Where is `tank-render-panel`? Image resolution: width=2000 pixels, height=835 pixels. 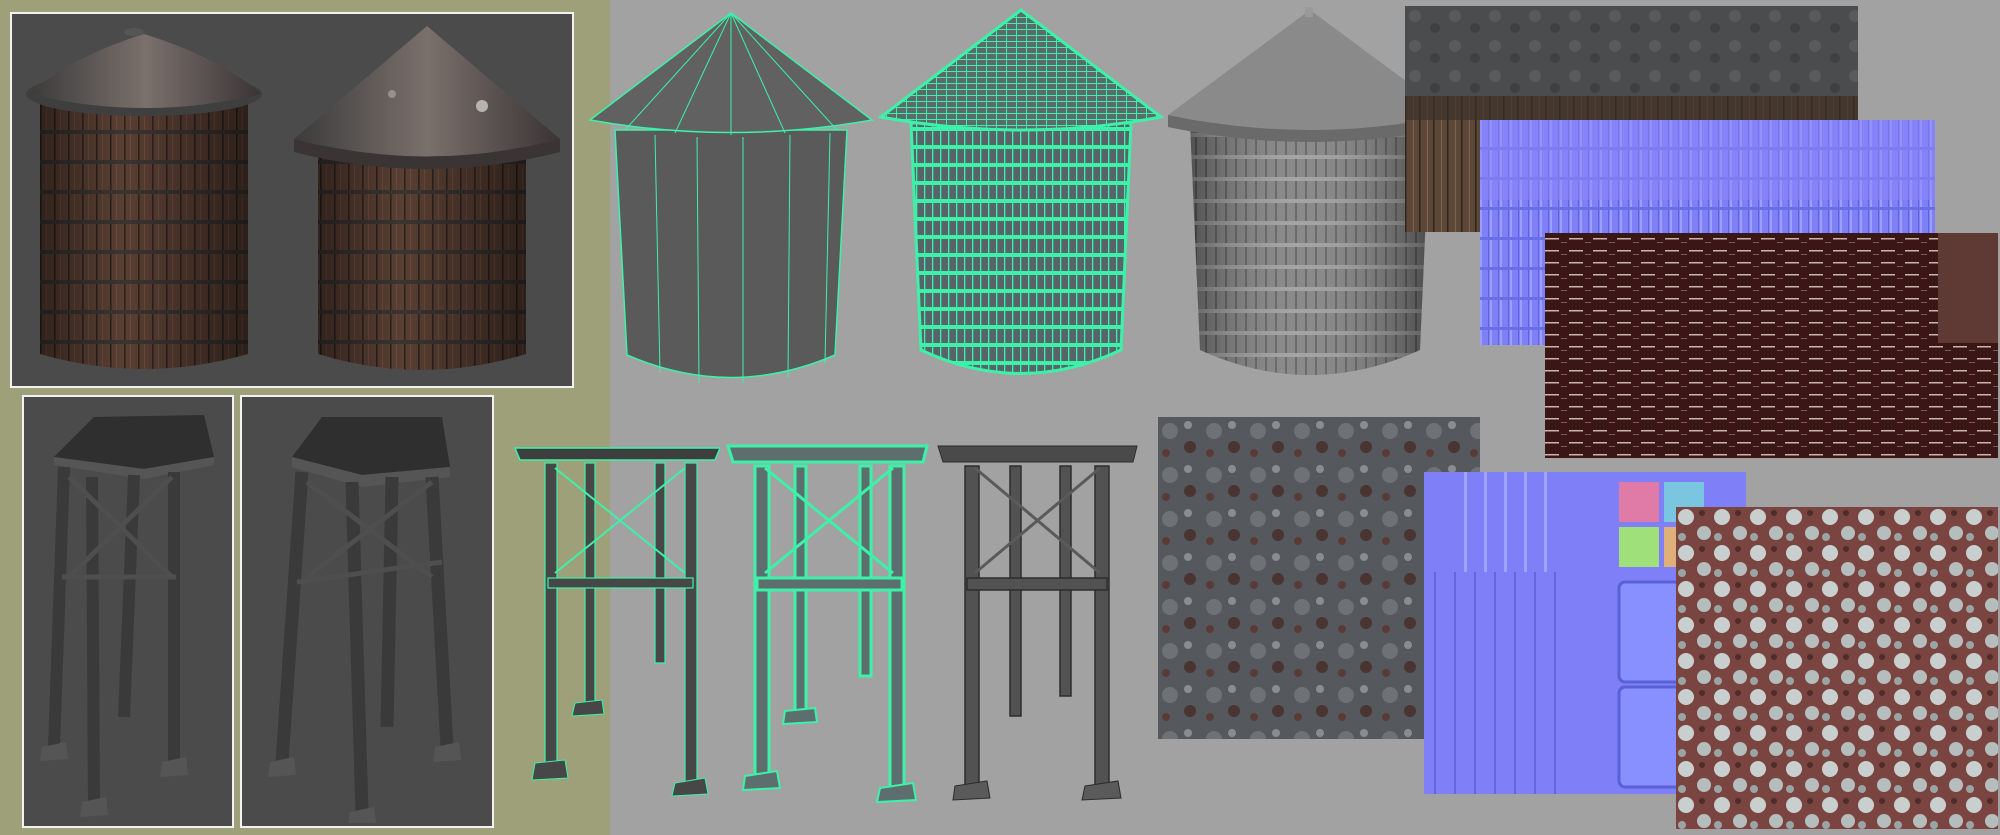 tank-render-panel is located at coordinates (292, 200).